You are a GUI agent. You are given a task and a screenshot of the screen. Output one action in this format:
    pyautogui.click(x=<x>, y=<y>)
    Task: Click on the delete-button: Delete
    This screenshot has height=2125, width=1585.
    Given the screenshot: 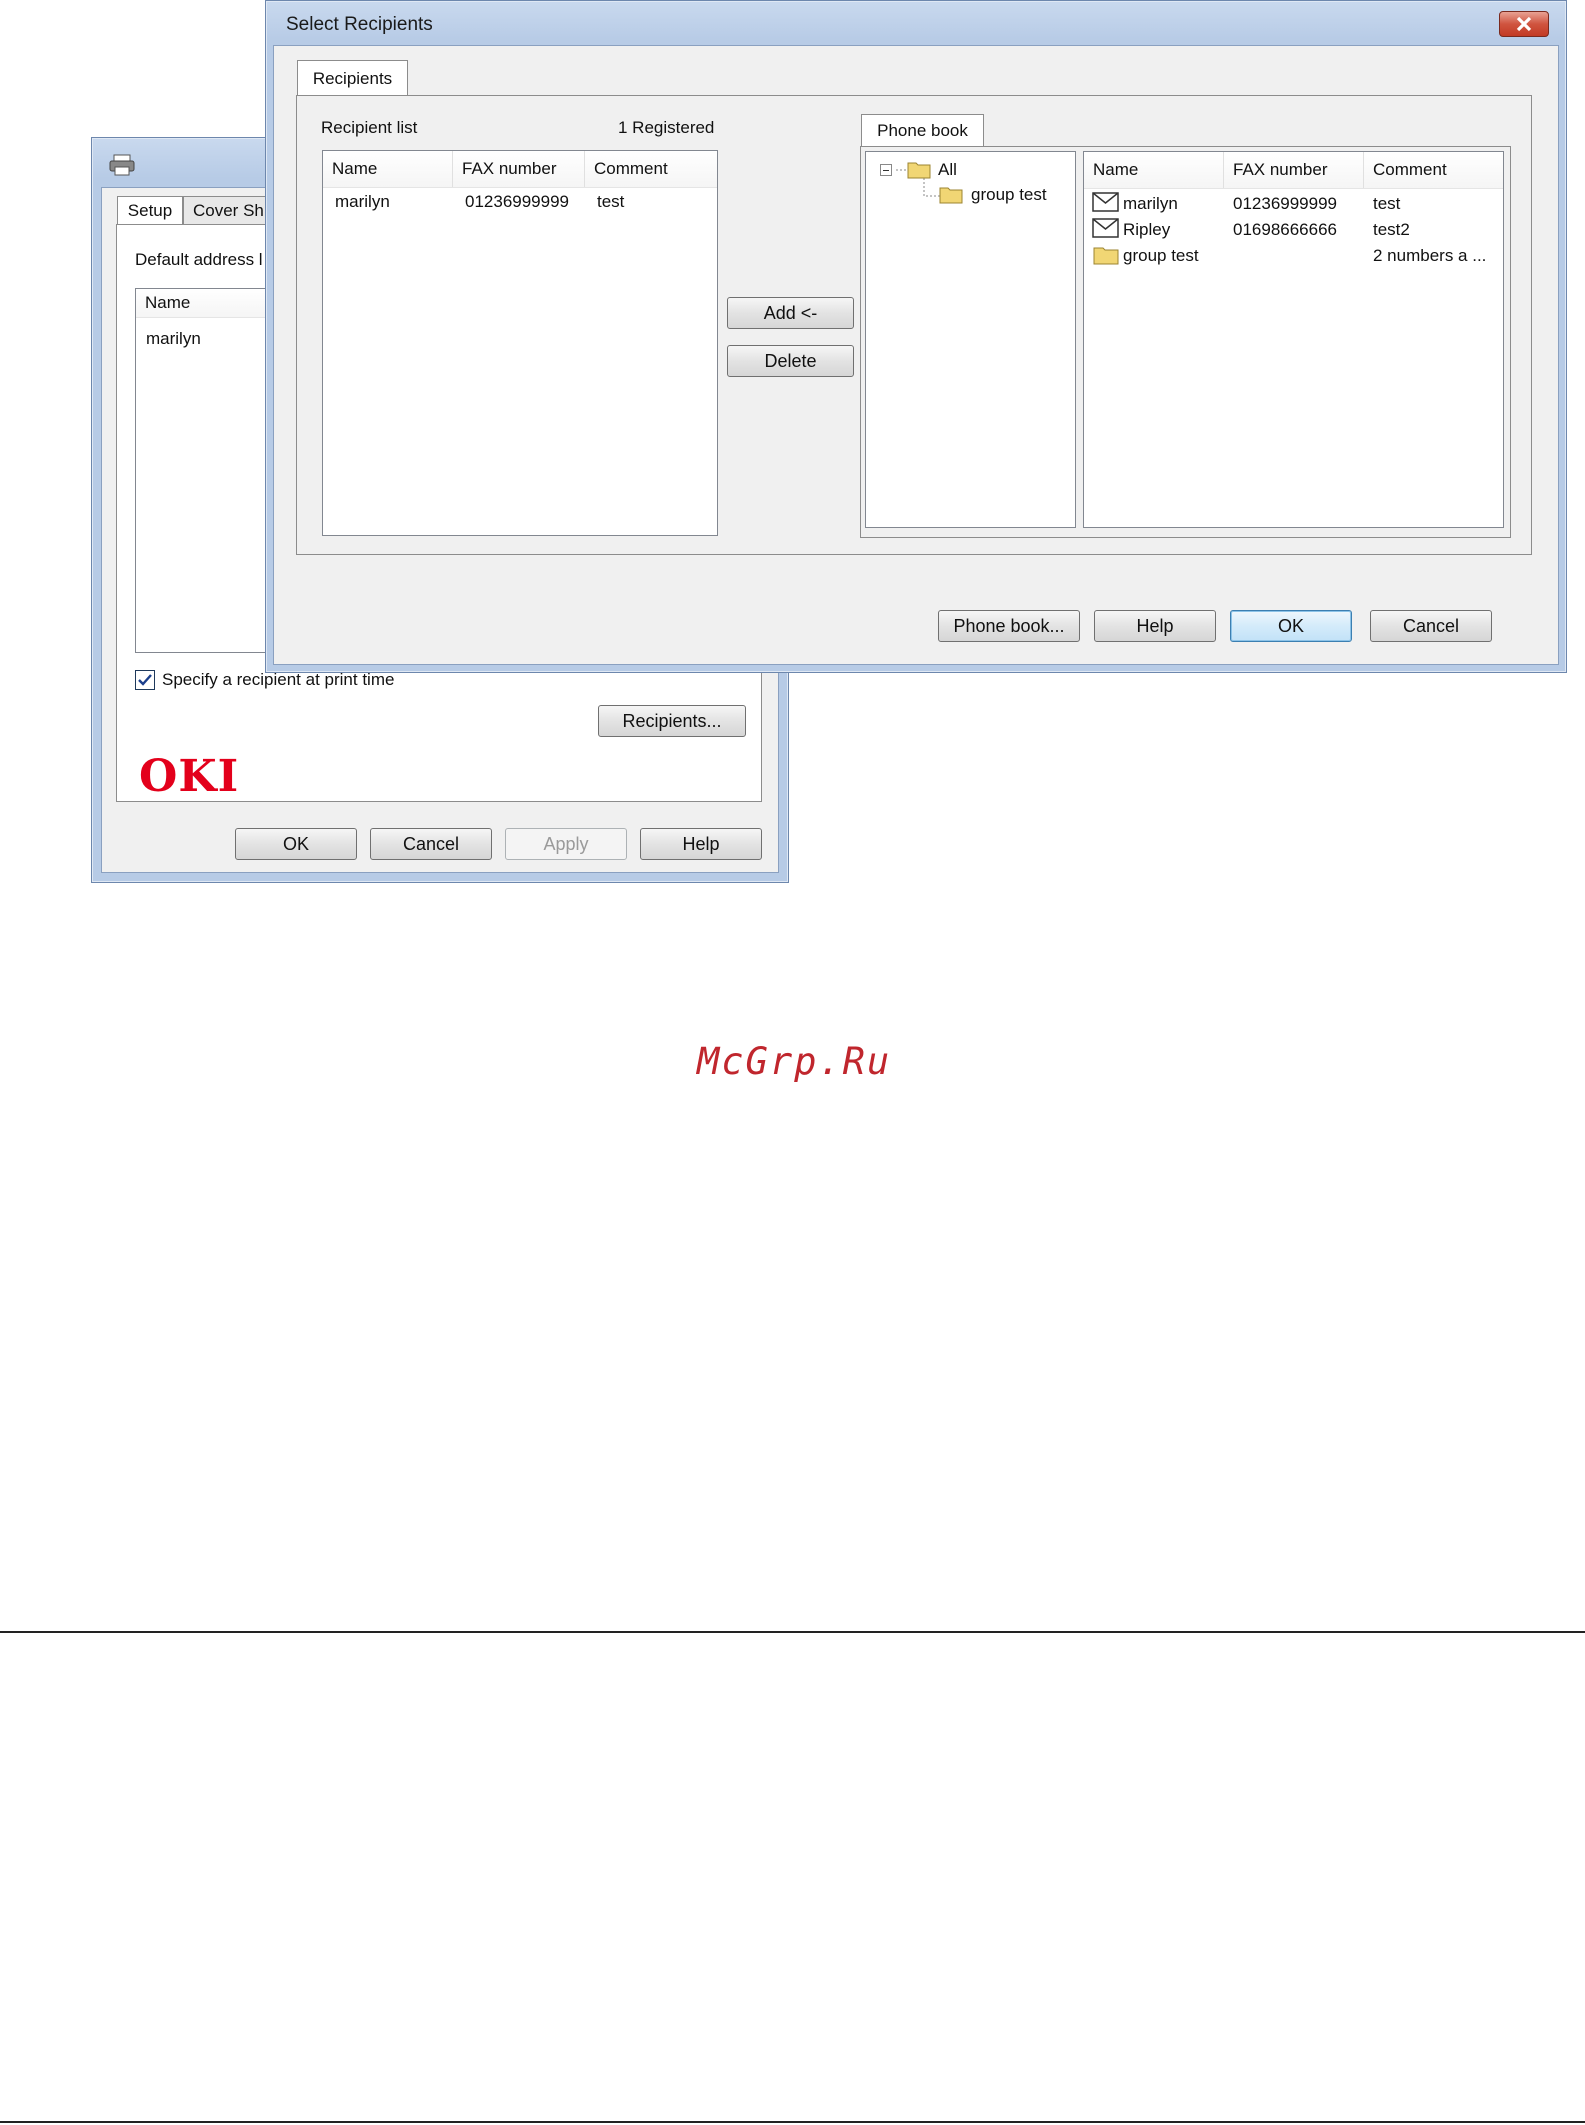 What is the action you would take?
    pyautogui.click(x=790, y=361)
    